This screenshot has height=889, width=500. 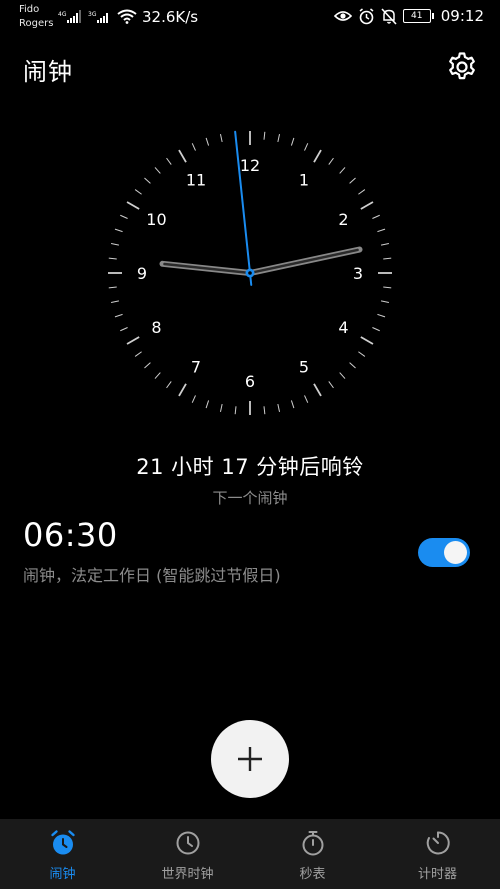 What do you see at coordinates (366, 15) in the screenshot?
I see `alarm-status-icon` at bounding box center [366, 15].